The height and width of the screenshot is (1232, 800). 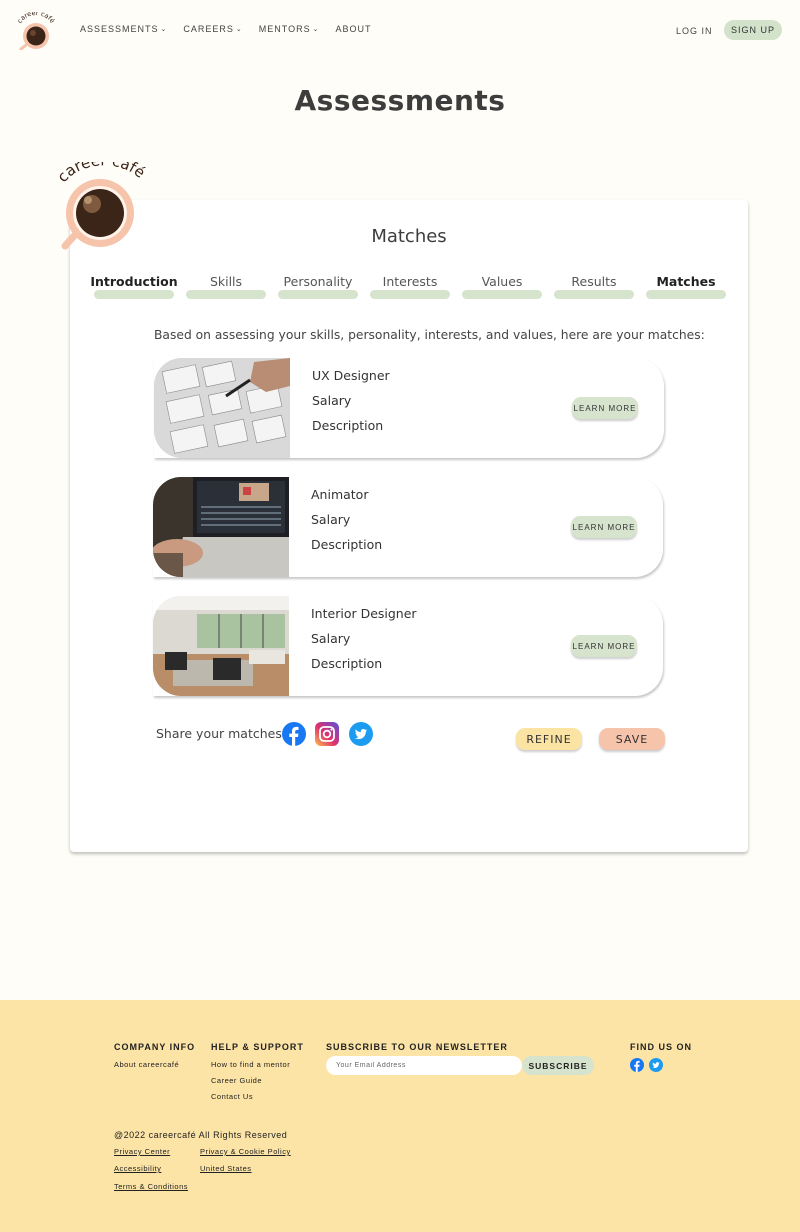 I want to click on match-card-animator: Animator Salary Description LEARN MORE, so click(x=408, y=527).